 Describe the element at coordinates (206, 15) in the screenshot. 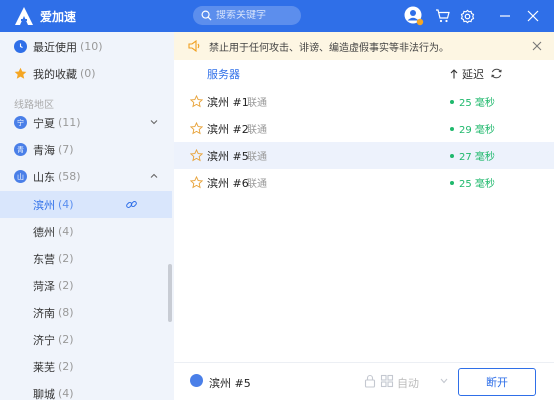

I see `search-icon` at that location.